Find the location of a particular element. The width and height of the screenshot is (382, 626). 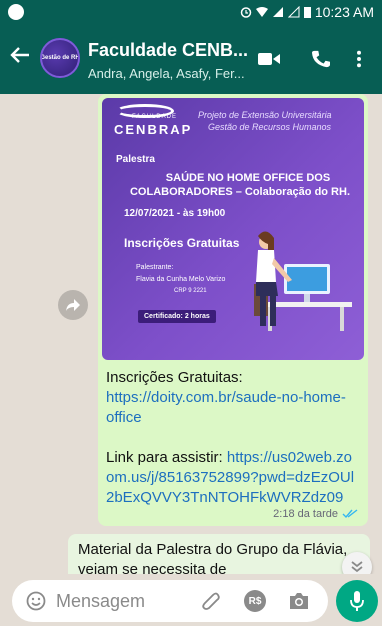

flyer-crp: CRP 9 2221 is located at coordinates (190, 291).